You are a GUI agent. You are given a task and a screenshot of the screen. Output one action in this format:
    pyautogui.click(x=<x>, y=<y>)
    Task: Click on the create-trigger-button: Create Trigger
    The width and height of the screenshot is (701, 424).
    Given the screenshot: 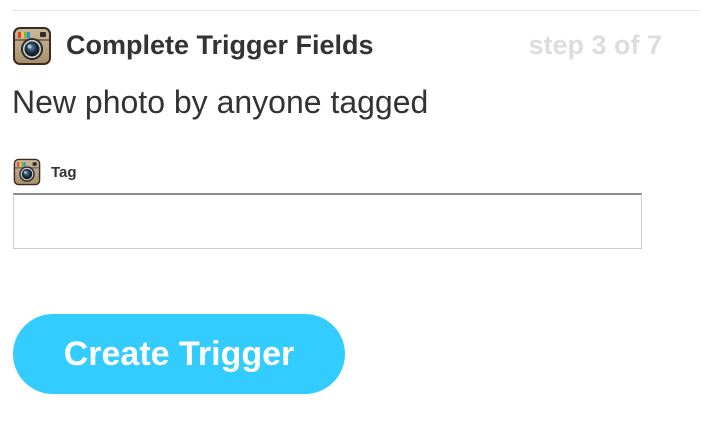 What is the action you would take?
    pyautogui.click(x=179, y=354)
    